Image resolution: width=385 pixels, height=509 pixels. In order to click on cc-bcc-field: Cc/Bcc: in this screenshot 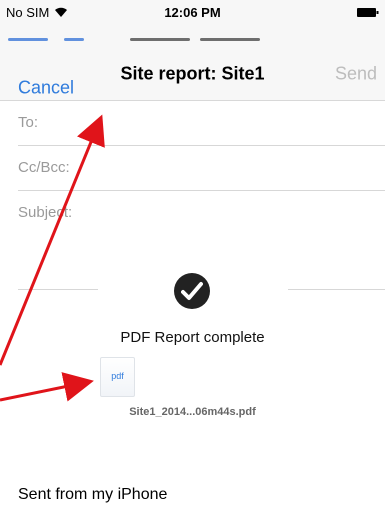, I will do `click(201, 168)`.